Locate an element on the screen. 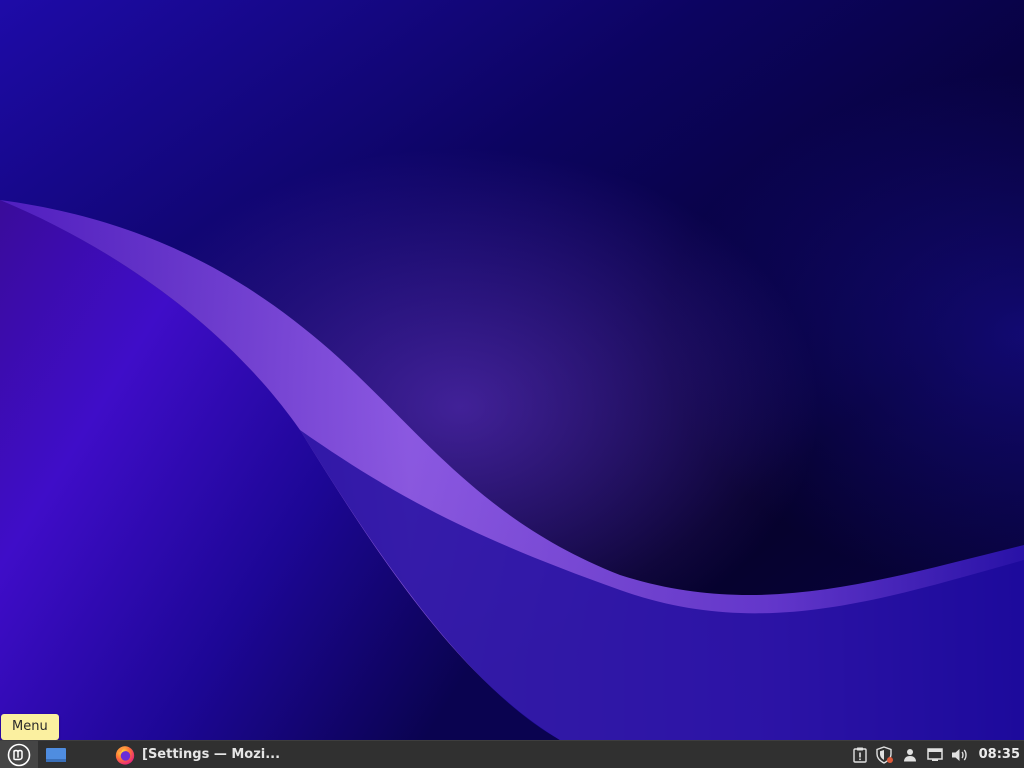  show-desktop-button is located at coordinates (56, 755).